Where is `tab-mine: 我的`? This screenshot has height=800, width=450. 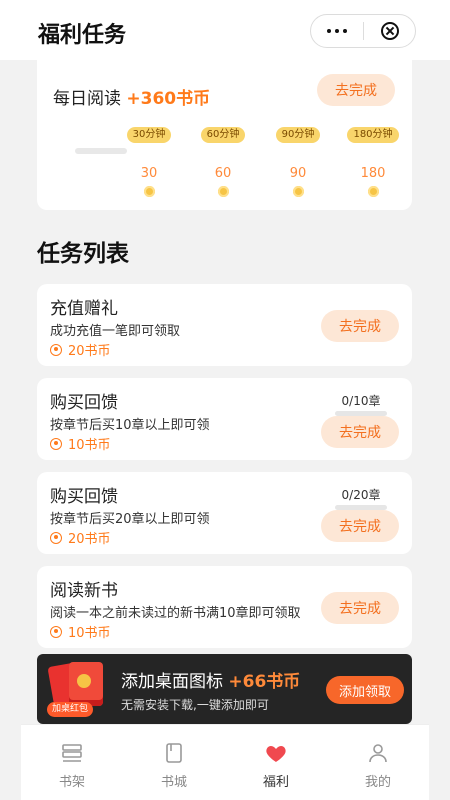
tab-mine: 我的 is located at coordinates (378, 762).